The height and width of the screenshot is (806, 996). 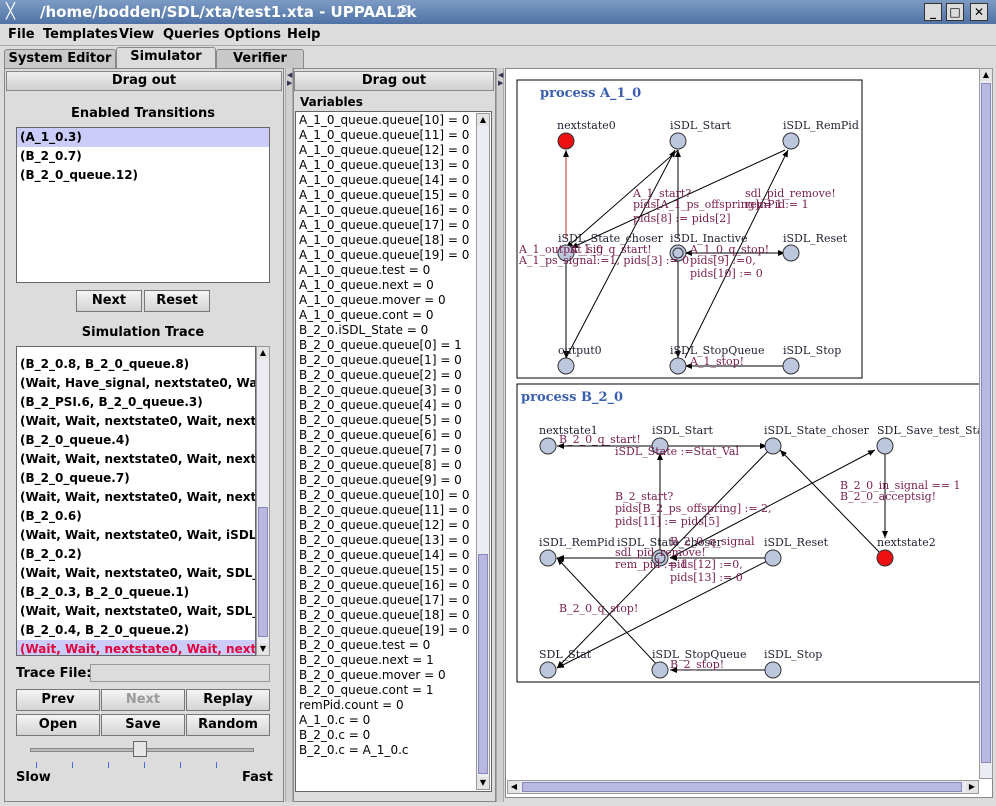 I want to click on list-item: (Wait, Wait, nextstate0, Wait, iSDL_Stat, so click(x=136, y=535).